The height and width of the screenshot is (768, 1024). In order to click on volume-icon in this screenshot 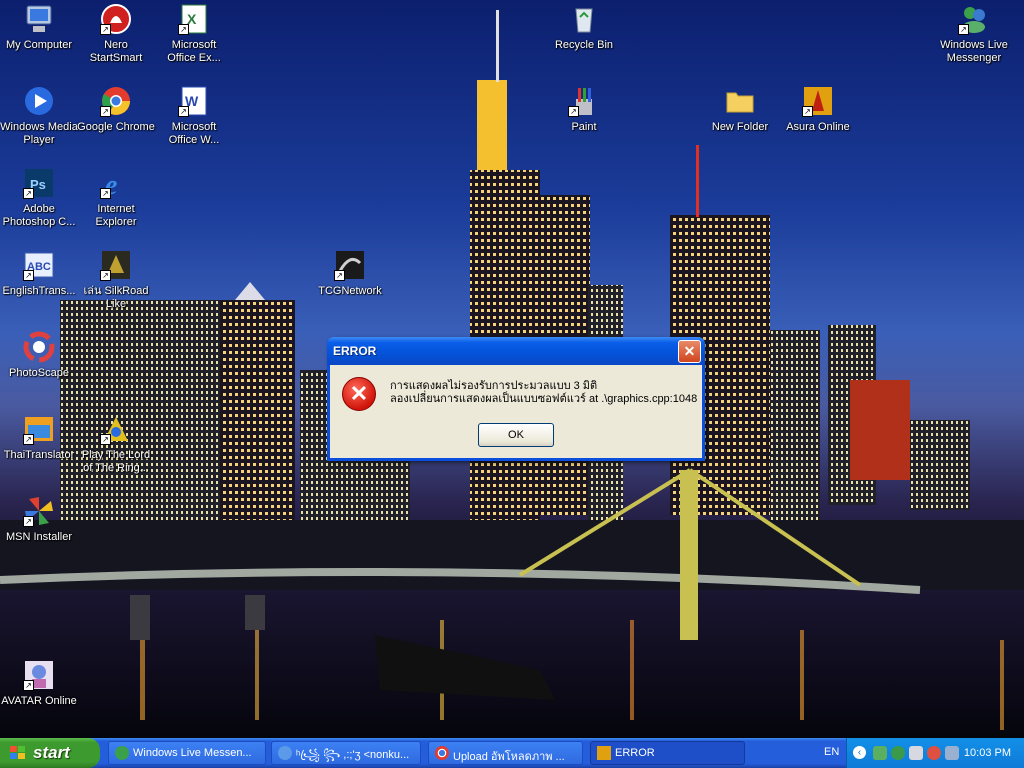, I will do `click(916, 753)`.